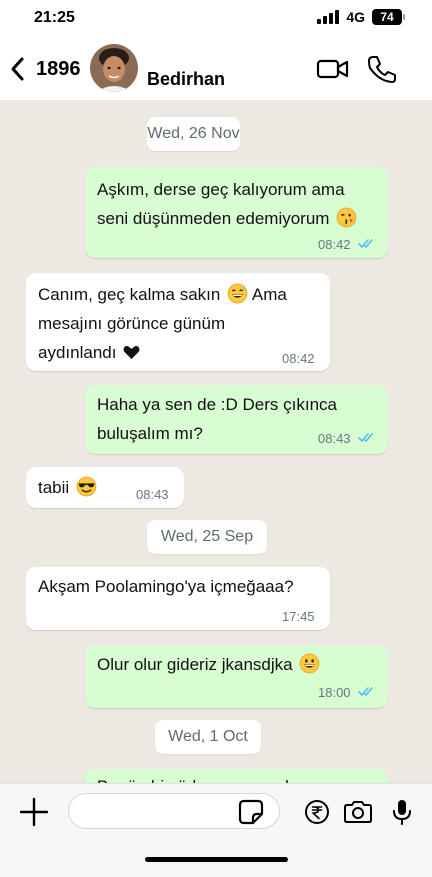  What do you see at coordinates (54, 17) in the screenshot?
I see `status-time: 21:25` at bounding box center [54, 17].